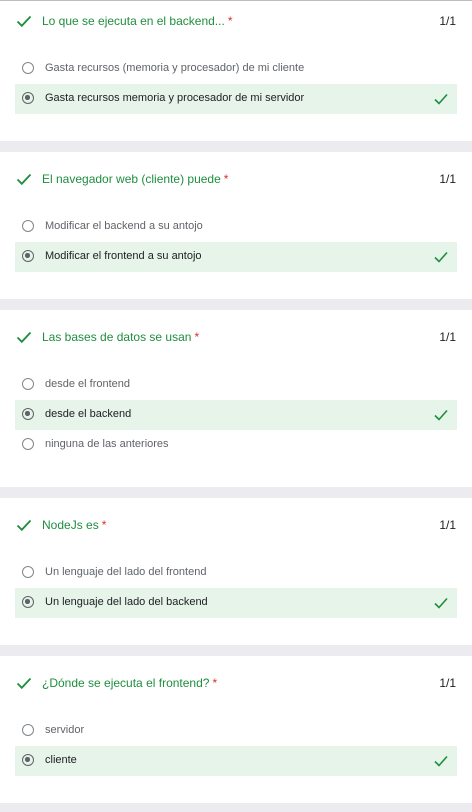 The image size is (472, 812). I want to click on option-label: cliente, so click(61, 760).